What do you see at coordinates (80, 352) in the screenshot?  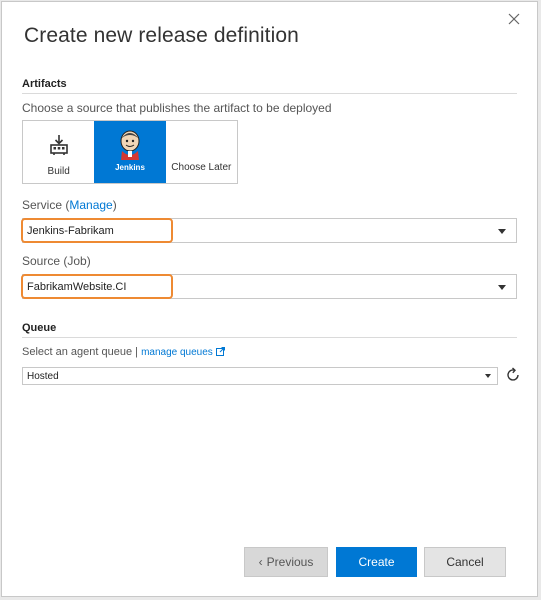 I see `queue-hint-text: Select an agent queue |` at bounding box center [80, 352].